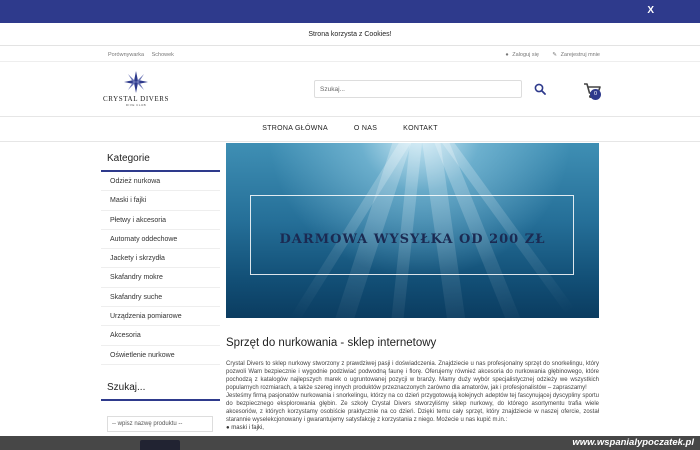  What do you see at coordinates (420, 129) in the screenshot?
I see `nav-item-contact: KONTAKT` at bounding box center [420, 129].